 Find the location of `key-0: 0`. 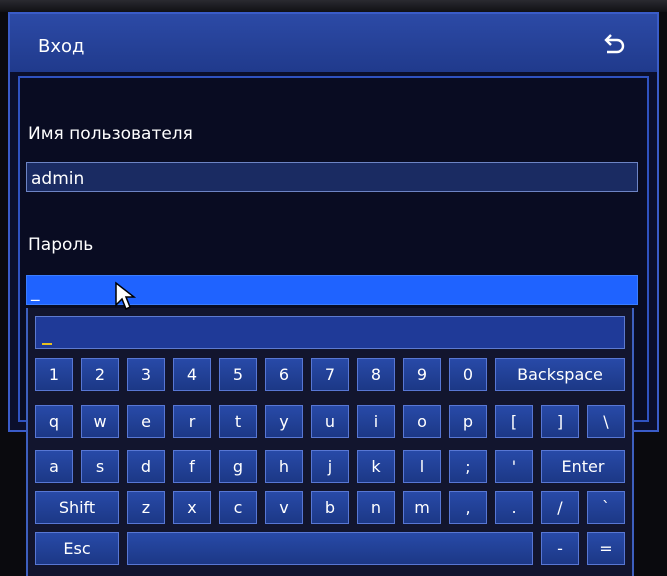

key-0: 0 is located at coordinates (468, 374).